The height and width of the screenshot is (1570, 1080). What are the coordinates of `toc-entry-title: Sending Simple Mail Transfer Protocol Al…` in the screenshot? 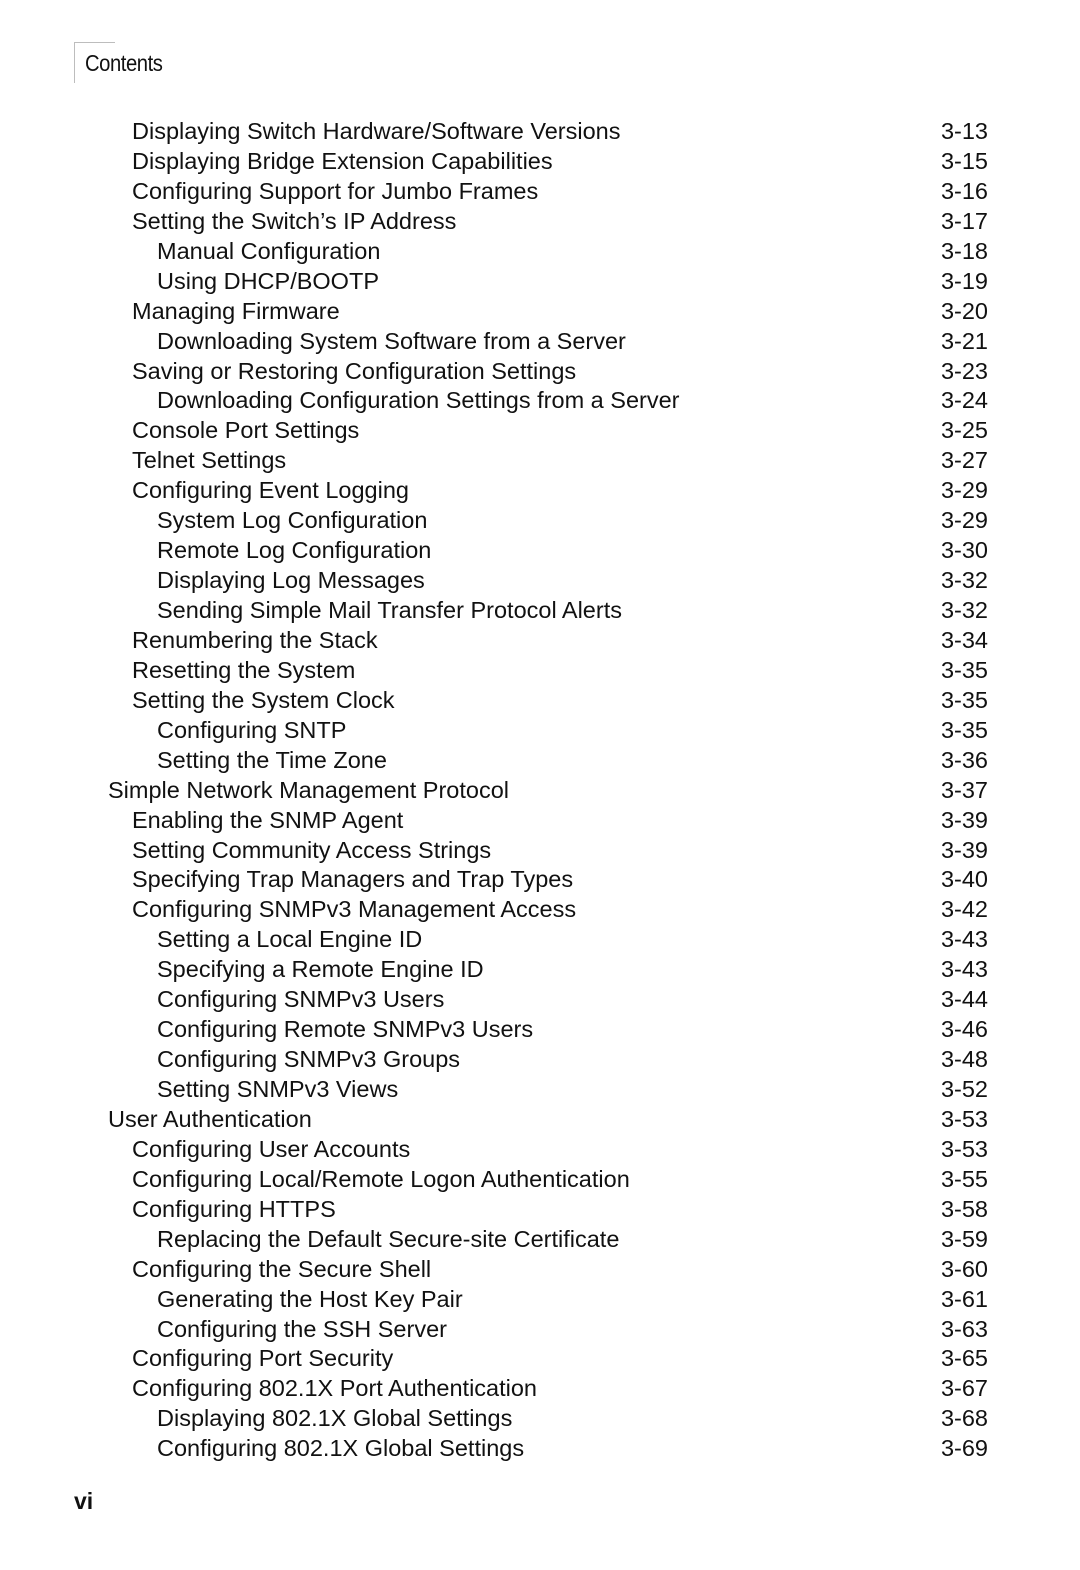 It's located at (389, 610).